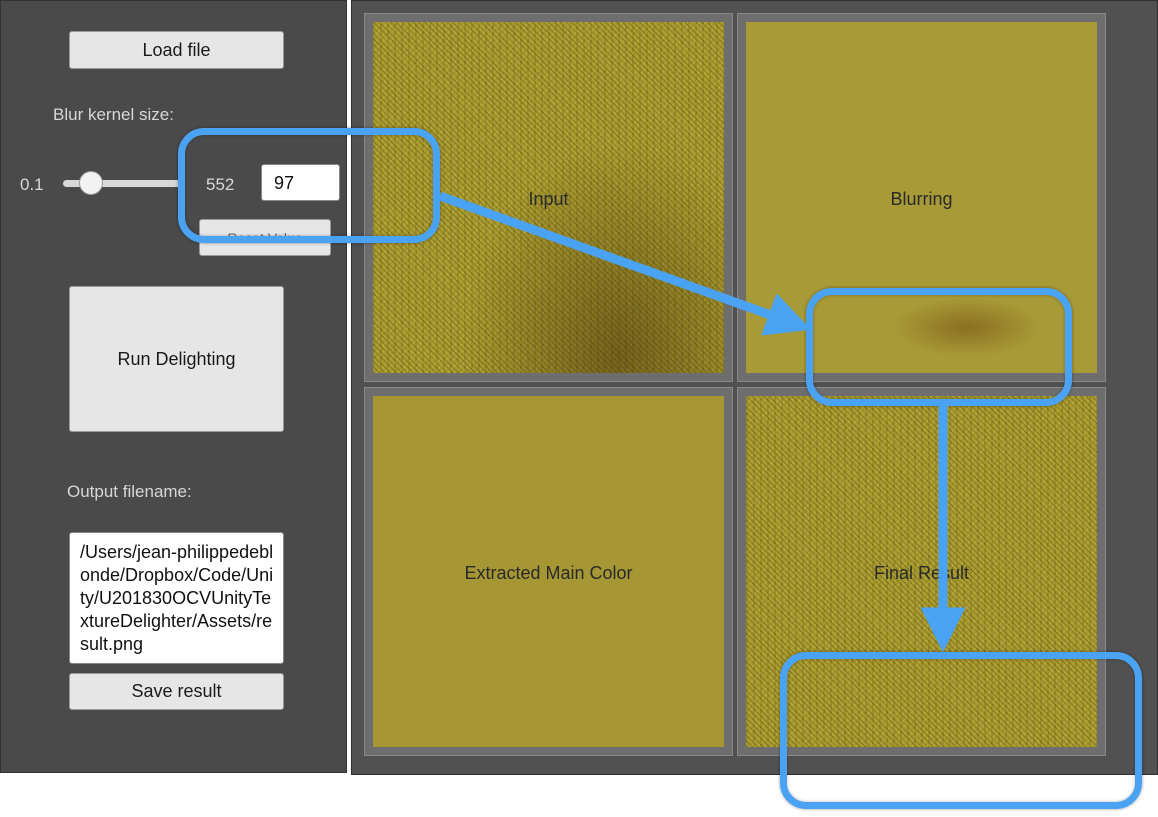  What do you see at coordinates (625, 263) in the screenshot?
I see `arrow-to-blur` at bounding box center [625, 263].